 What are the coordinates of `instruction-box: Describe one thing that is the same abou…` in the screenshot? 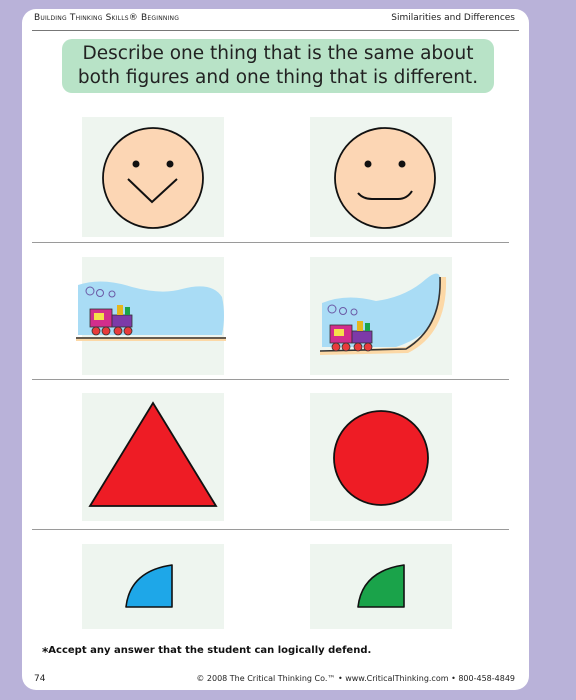 It's located at (278, 66).